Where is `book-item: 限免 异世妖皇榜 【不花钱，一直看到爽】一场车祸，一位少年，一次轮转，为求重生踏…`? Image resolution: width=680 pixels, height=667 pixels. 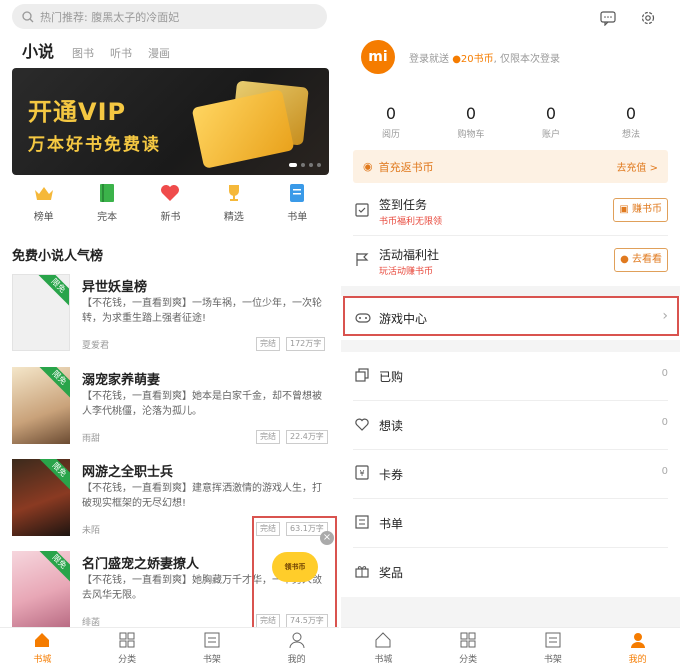
book-item: 限免 异世妖皇榜 【不花钱，一直看到爽】一场车祸，一位少年，一次轮转，为求重生踏… is located at coordinates (172, 314).